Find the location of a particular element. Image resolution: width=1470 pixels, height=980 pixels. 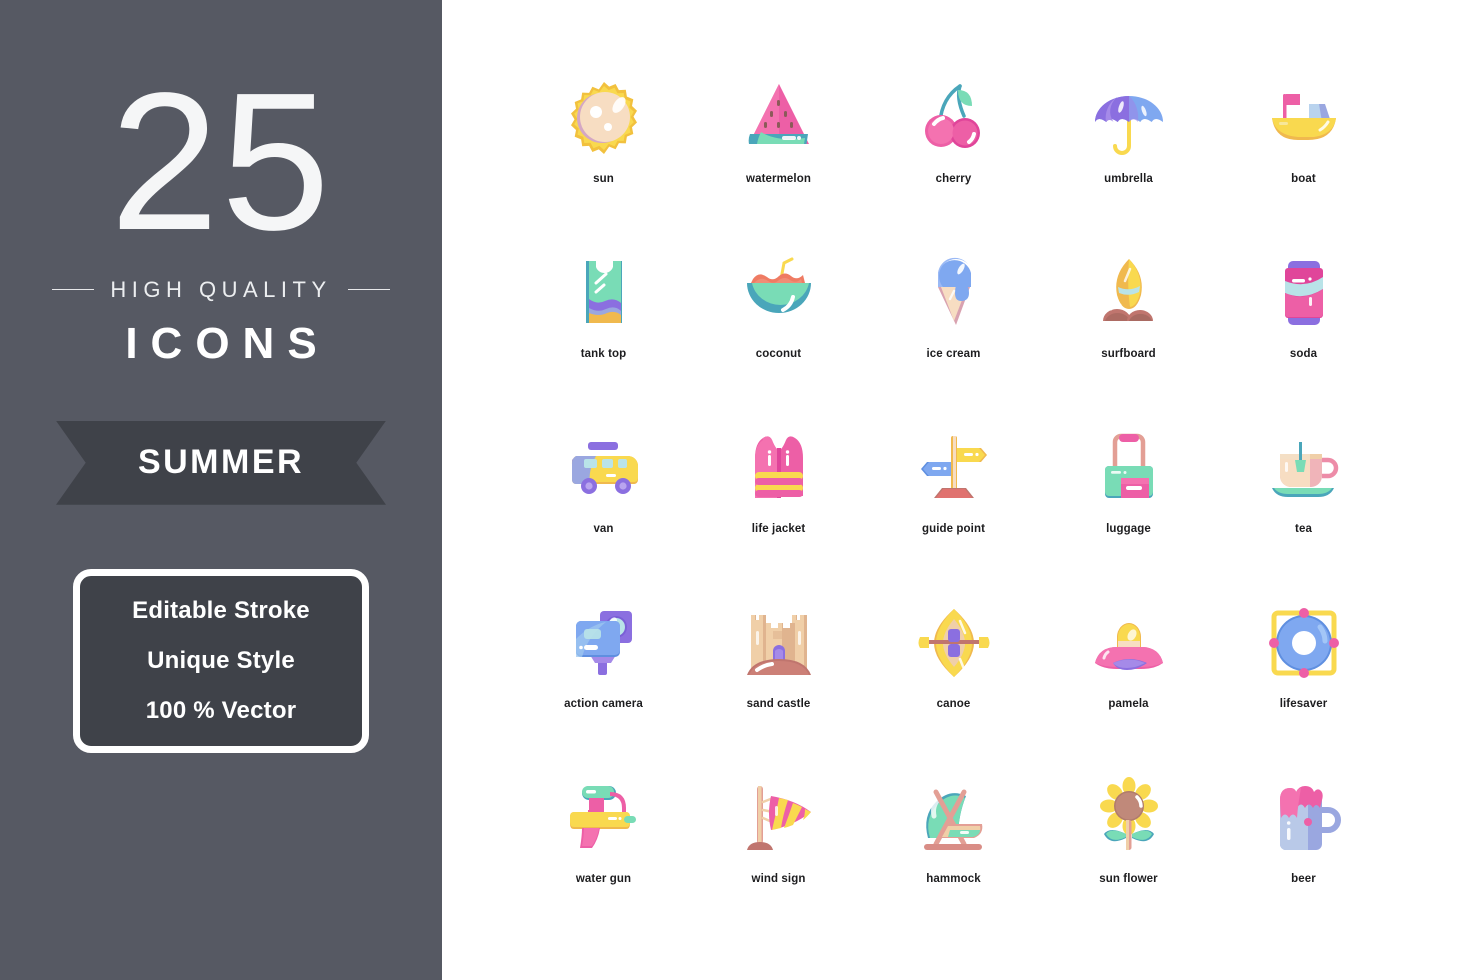

icon-cell-tea: tea is located at coordinates (1303, 497).